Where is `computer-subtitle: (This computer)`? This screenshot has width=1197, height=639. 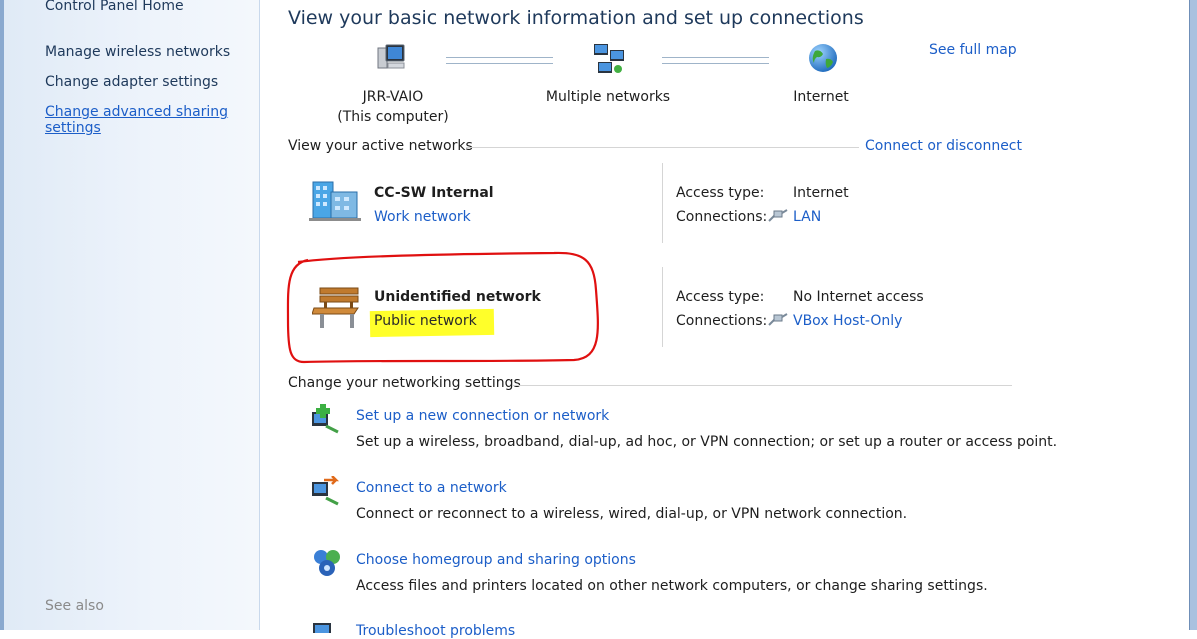 computer-subtitle: (This computer) is located at coordinates (393, 117).